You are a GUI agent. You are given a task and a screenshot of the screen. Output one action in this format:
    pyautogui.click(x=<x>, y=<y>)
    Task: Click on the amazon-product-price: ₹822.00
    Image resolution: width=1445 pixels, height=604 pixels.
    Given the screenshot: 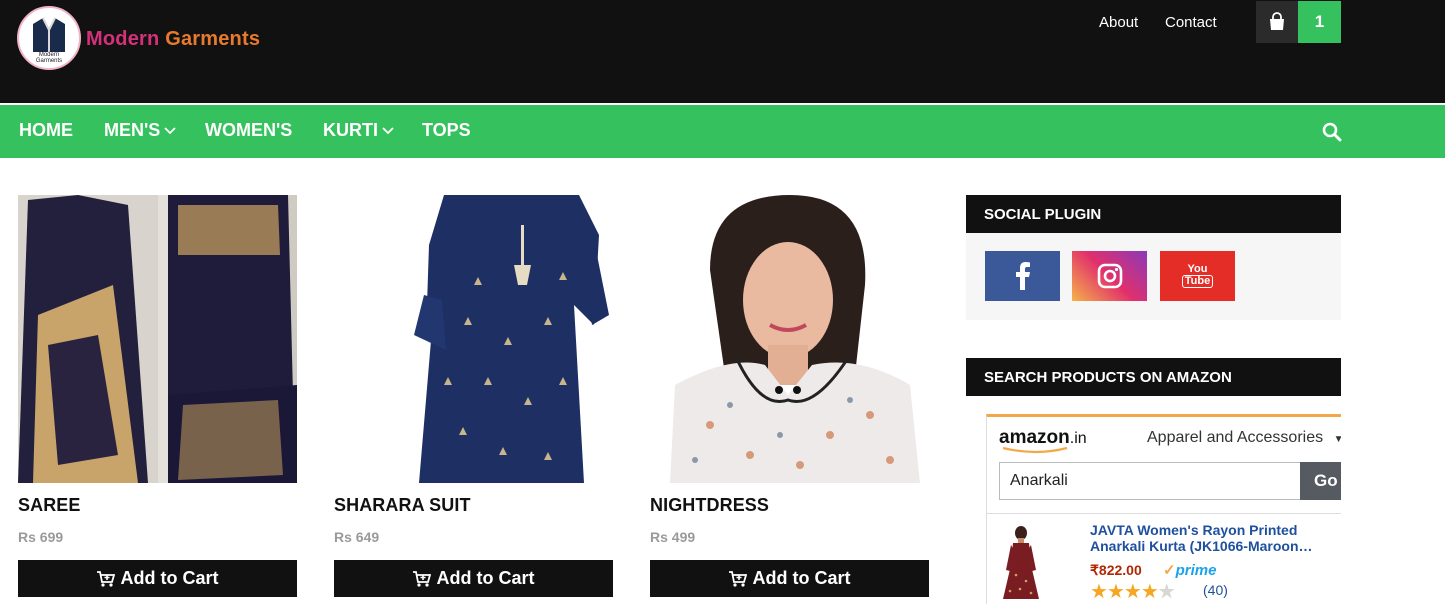 What is the action you would take?
    pyautogui.click(x=1116, y=570)
    